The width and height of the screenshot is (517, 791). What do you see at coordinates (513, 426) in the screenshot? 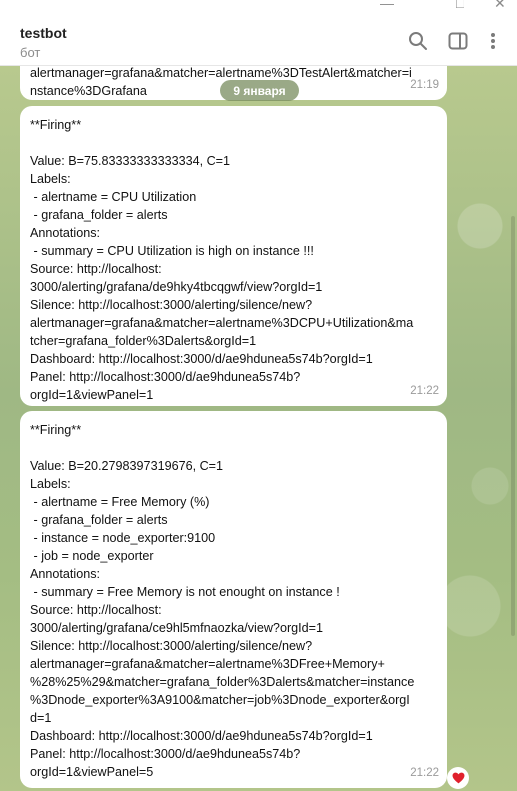
I see `scrollbar` at bounding box center [513, 426].